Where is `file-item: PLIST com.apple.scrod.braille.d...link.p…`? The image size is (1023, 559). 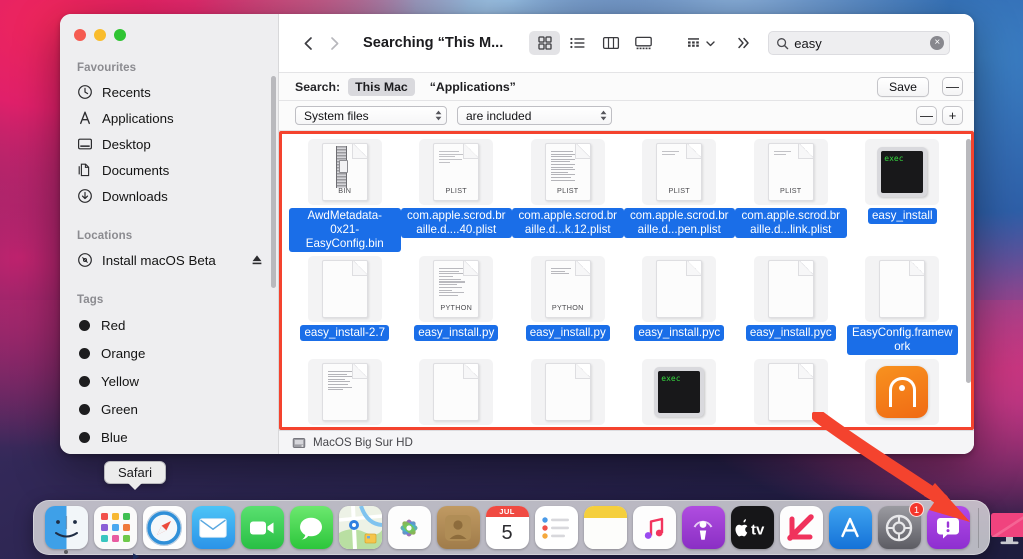
file-item: PLIST com.apple.scrod.braille.d...link.p… is located at coordinates (791, 195).